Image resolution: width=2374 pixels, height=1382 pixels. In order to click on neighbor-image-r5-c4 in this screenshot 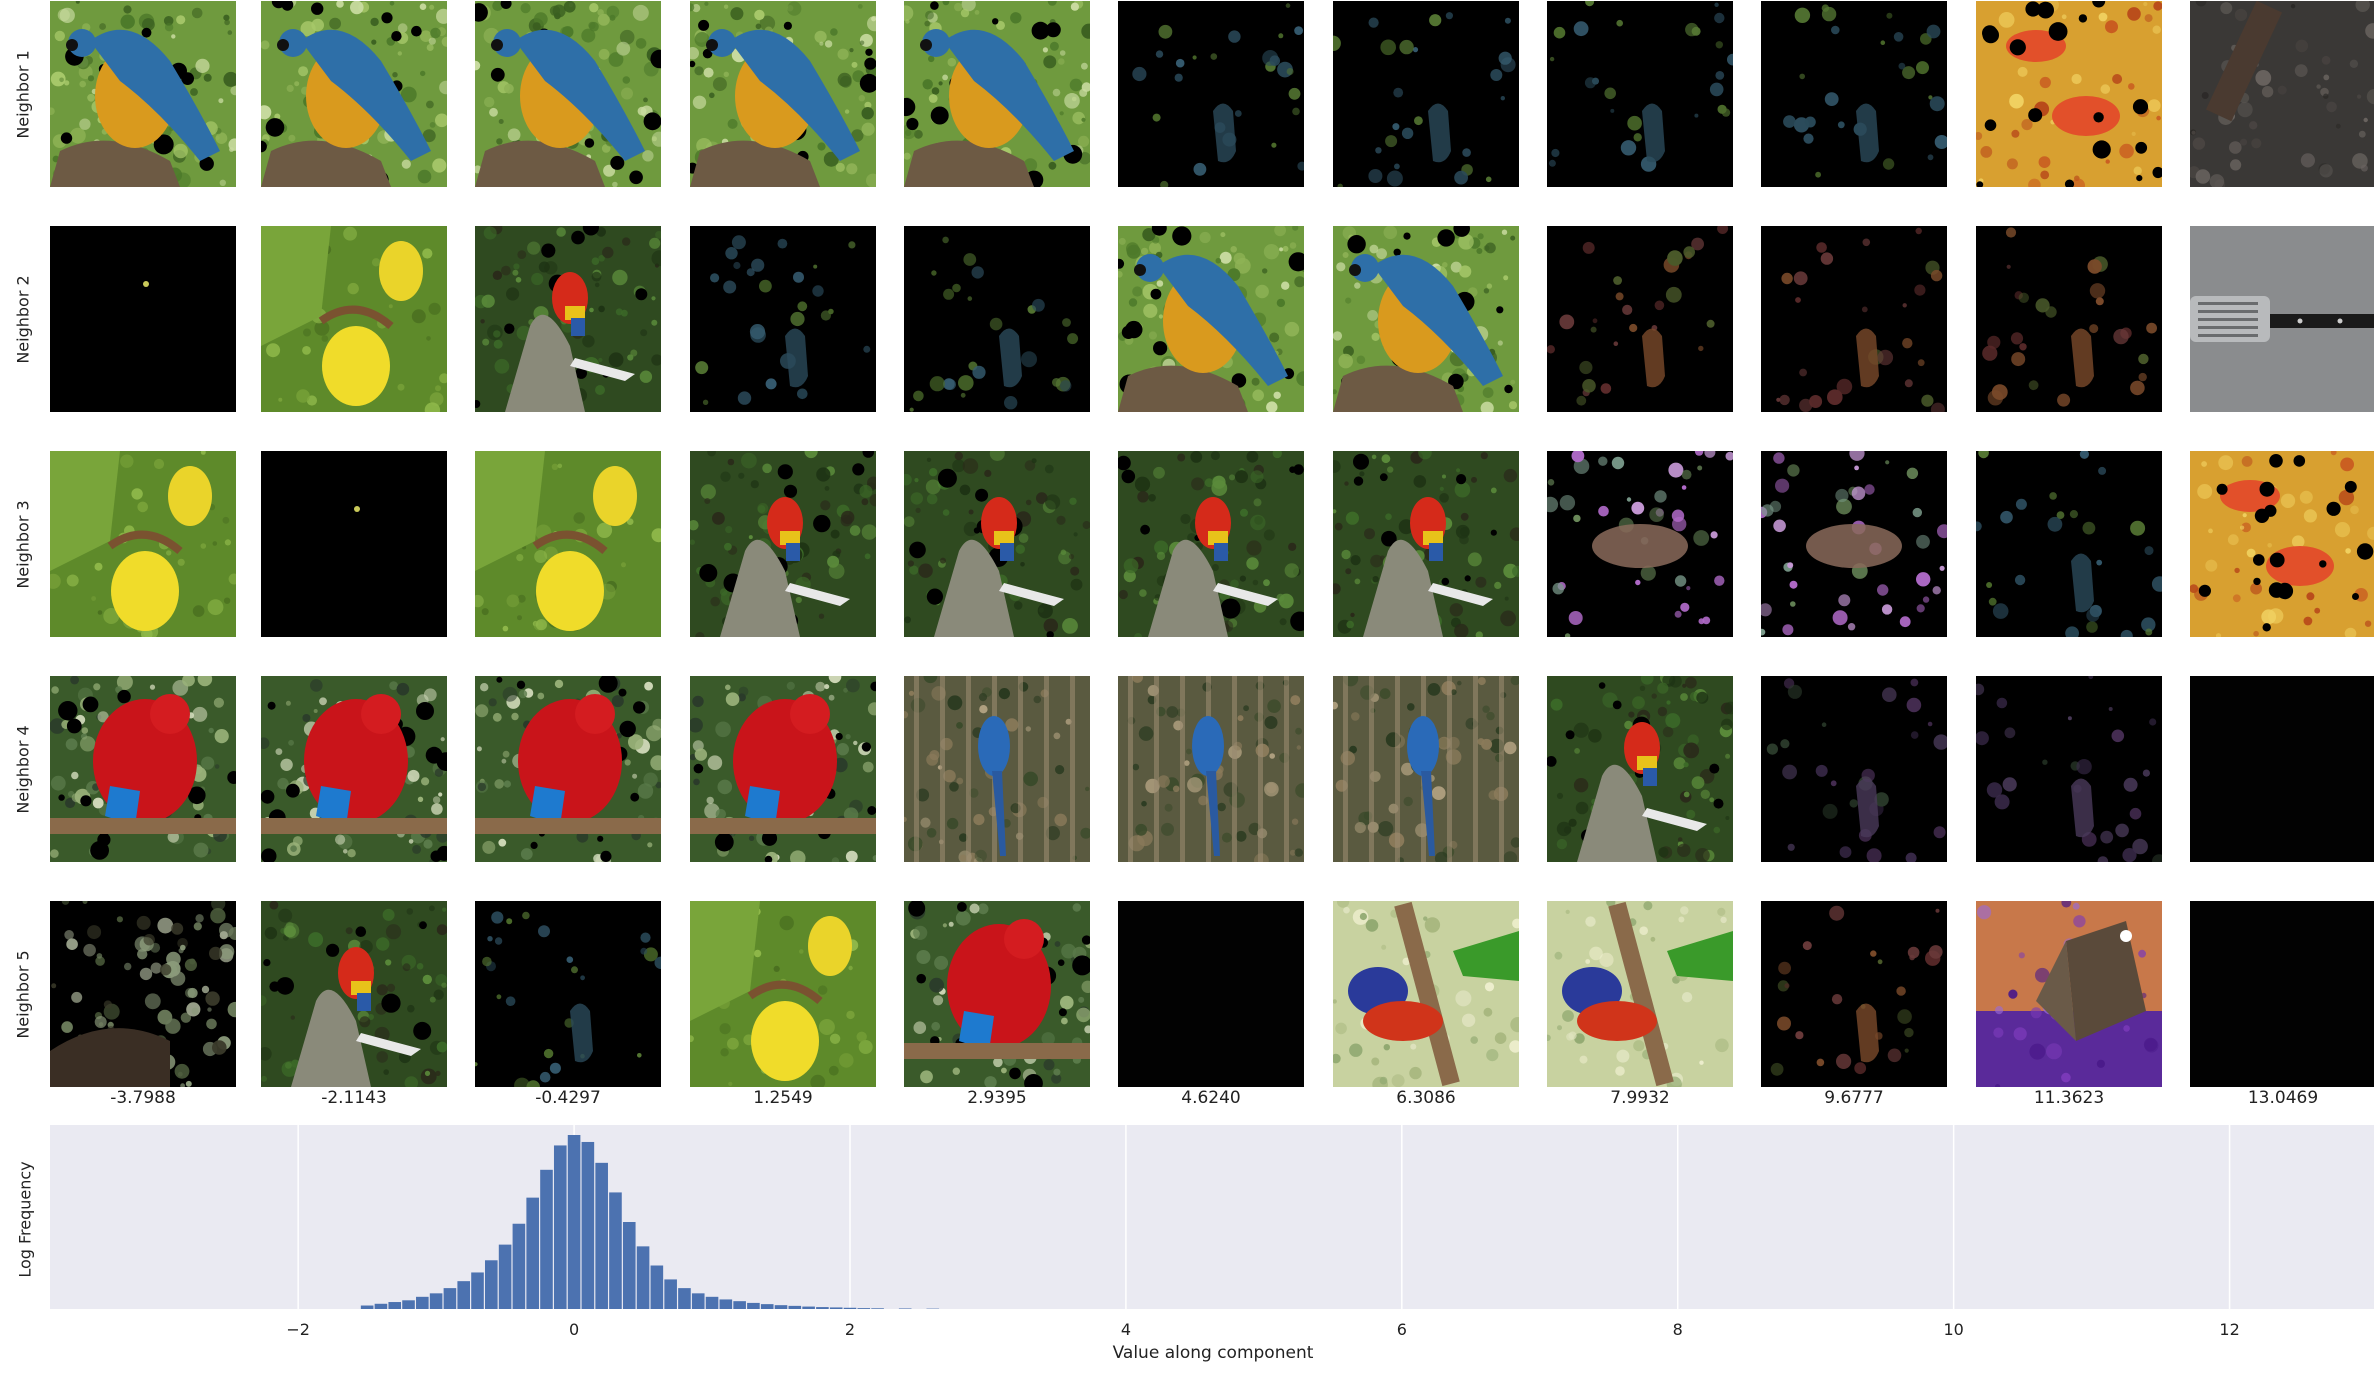, I will do `click(783, 994)`.